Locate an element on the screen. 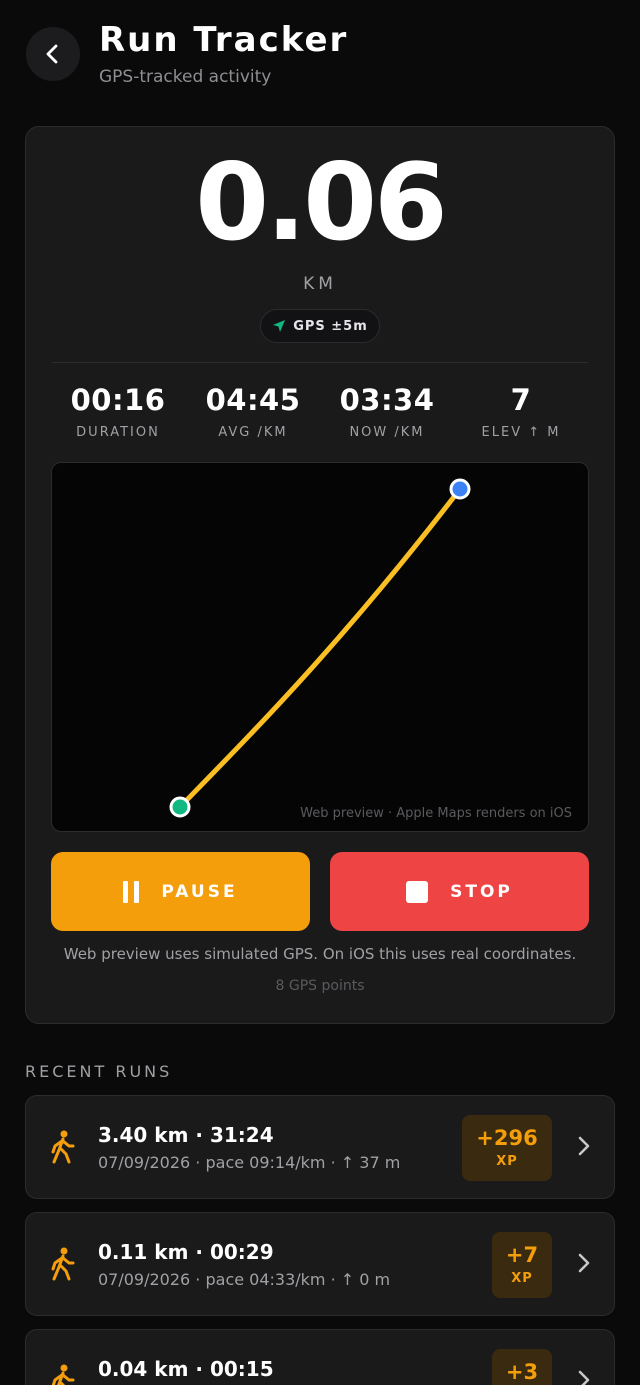 This screenshot has width=640, height=1385. recent-runs-heading: RECENT RUNS is located at coordinates (99, 1071).